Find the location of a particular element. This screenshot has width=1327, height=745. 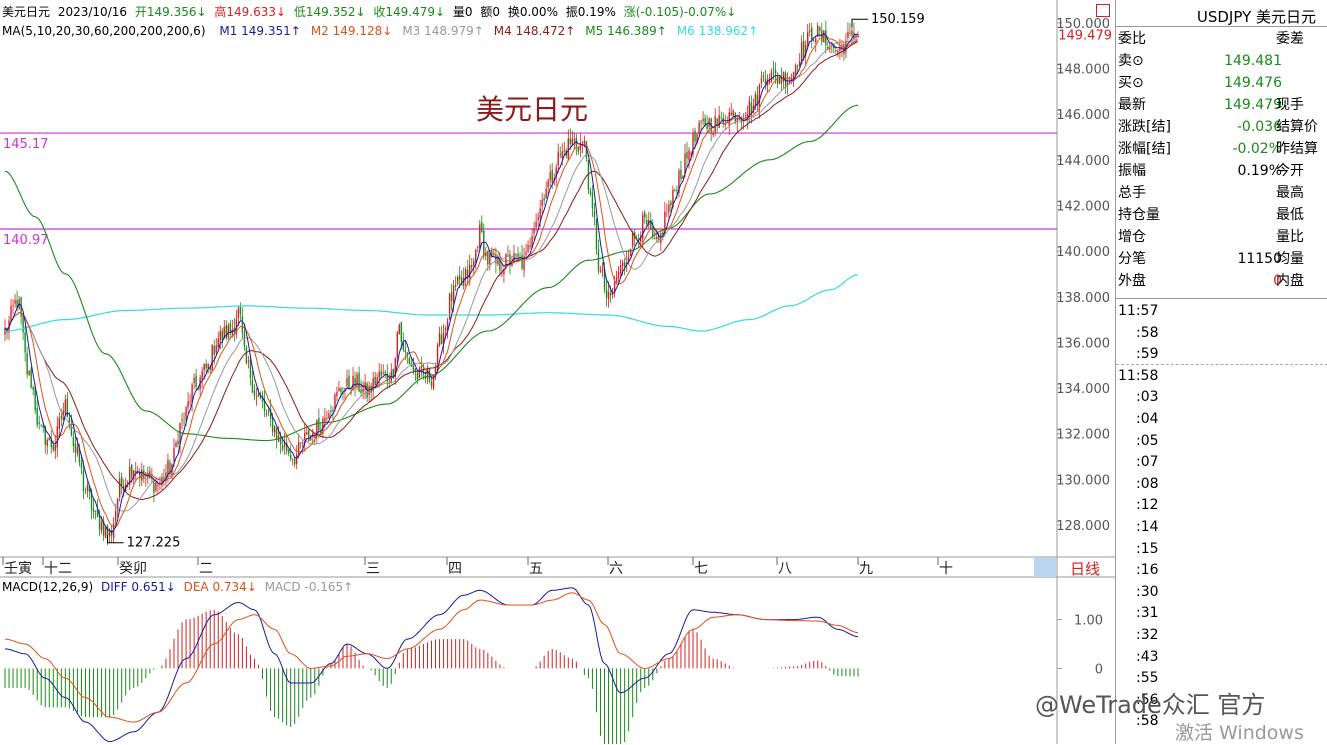

tick-time: :03 is located at coordinates (1147, 397).